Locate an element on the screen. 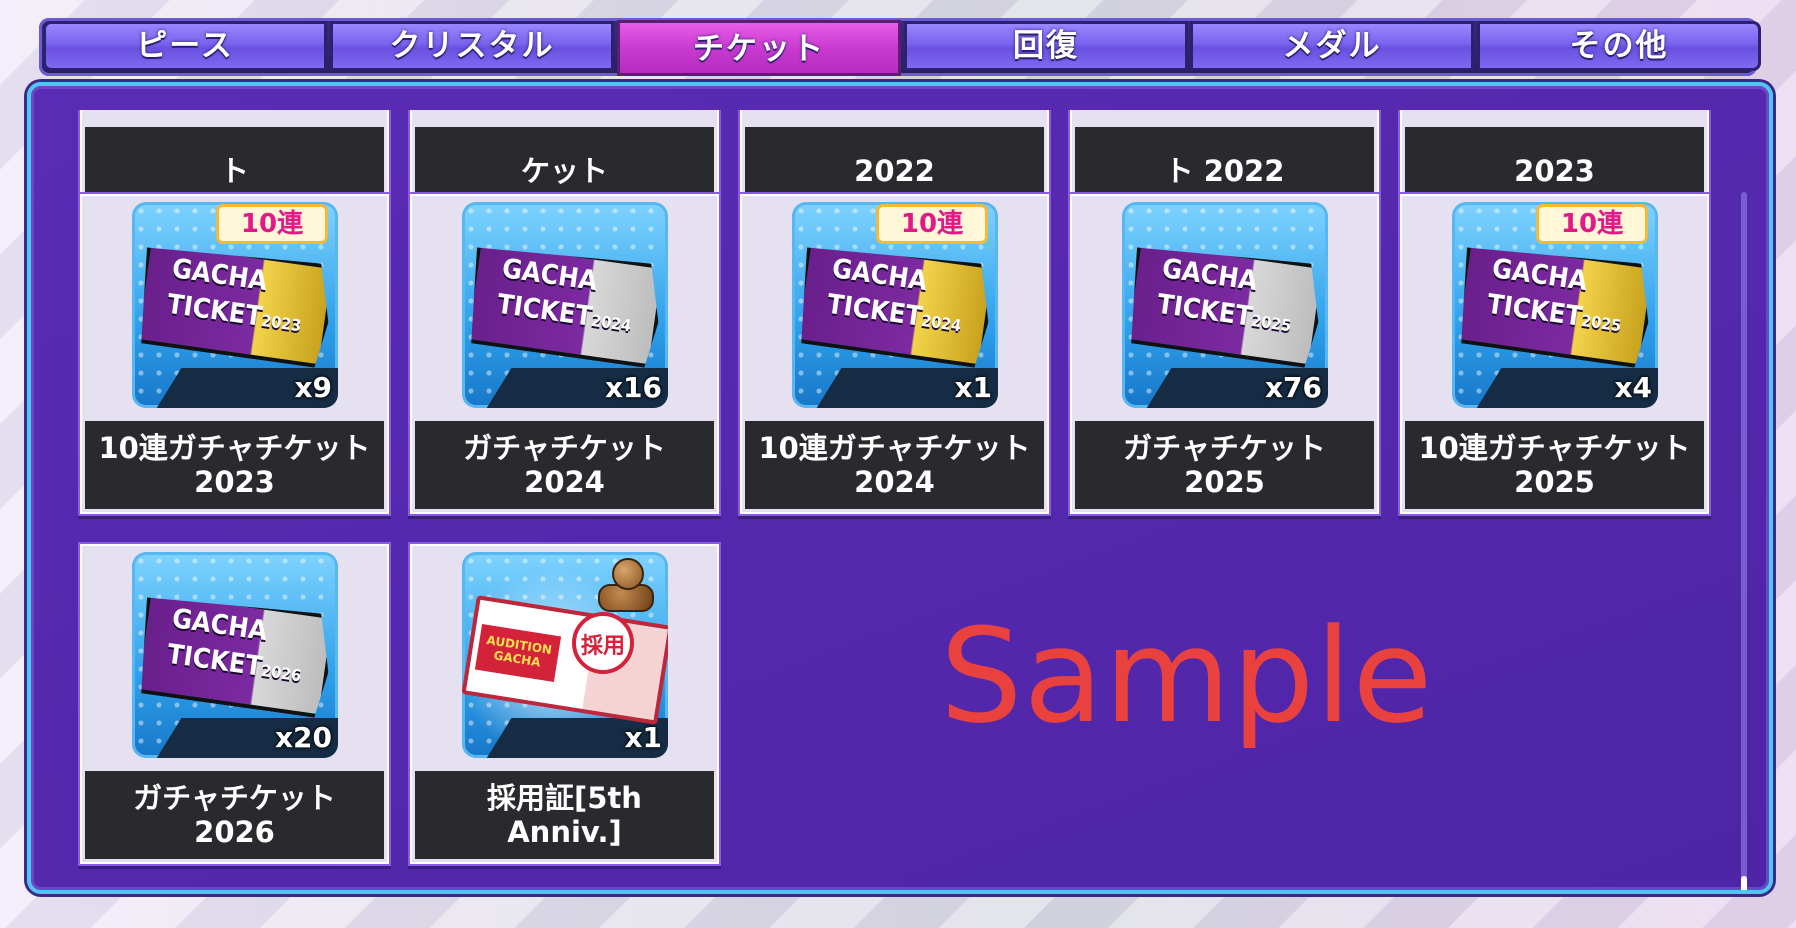 The image size is (1796, 928). tab-recovery: 回復 is located at coordinates (1046, 46).